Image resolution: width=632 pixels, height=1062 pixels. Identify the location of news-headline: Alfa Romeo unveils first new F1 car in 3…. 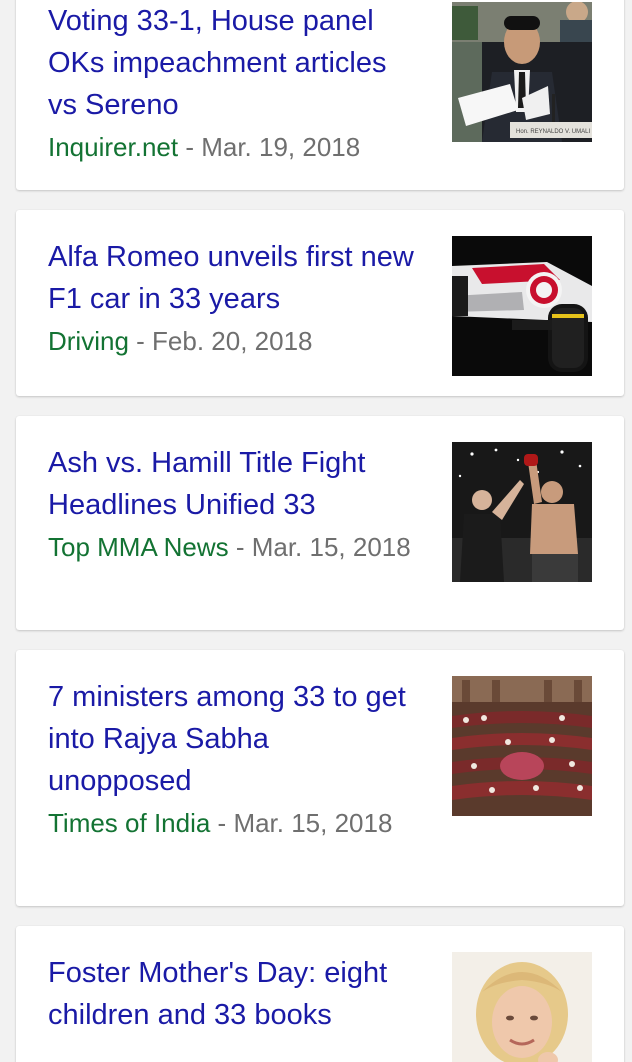
(234, 278).